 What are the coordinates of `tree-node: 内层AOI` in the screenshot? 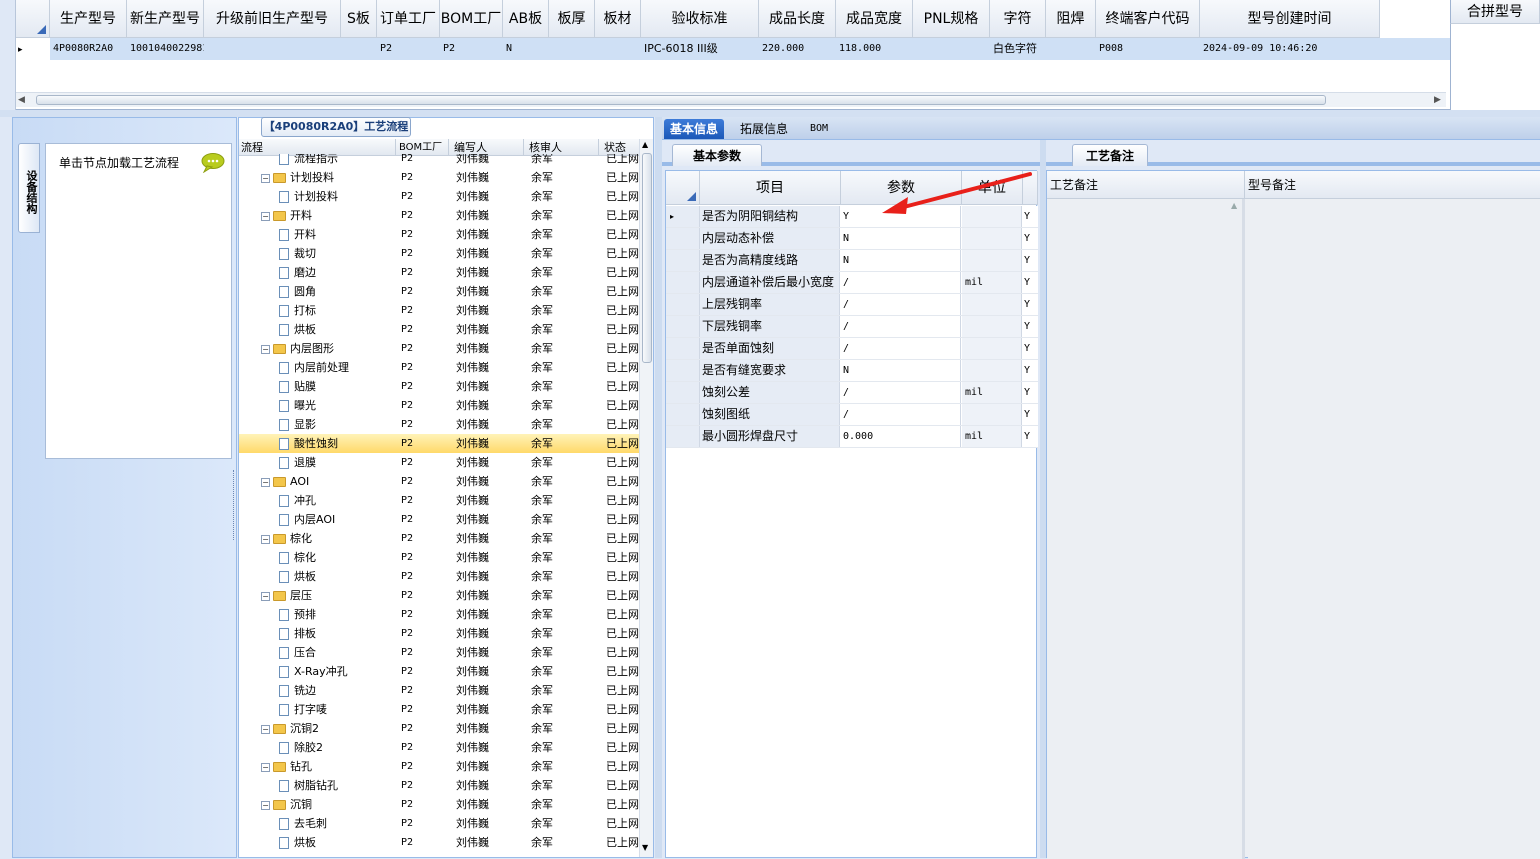 It's located at (338, 519).